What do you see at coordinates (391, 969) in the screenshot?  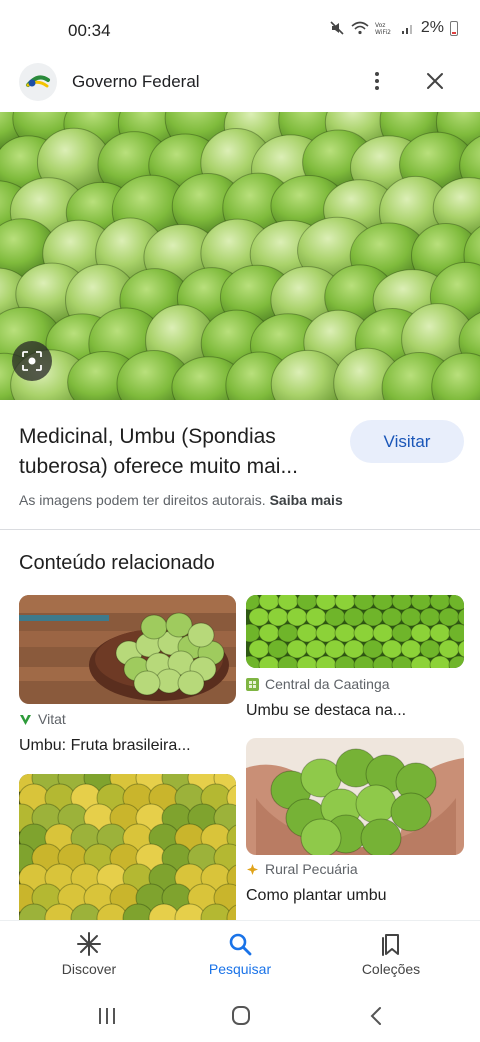 I see `nav-label: Coleções` at bounding box center [391, 969].